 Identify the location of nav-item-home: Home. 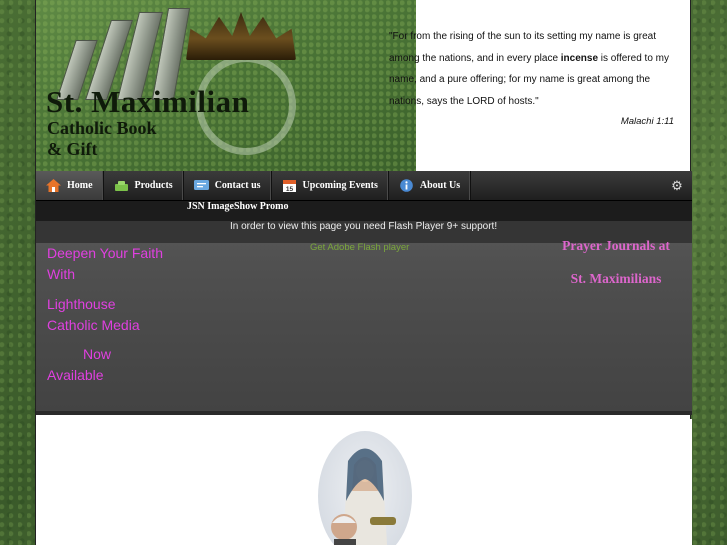
(70, 185).